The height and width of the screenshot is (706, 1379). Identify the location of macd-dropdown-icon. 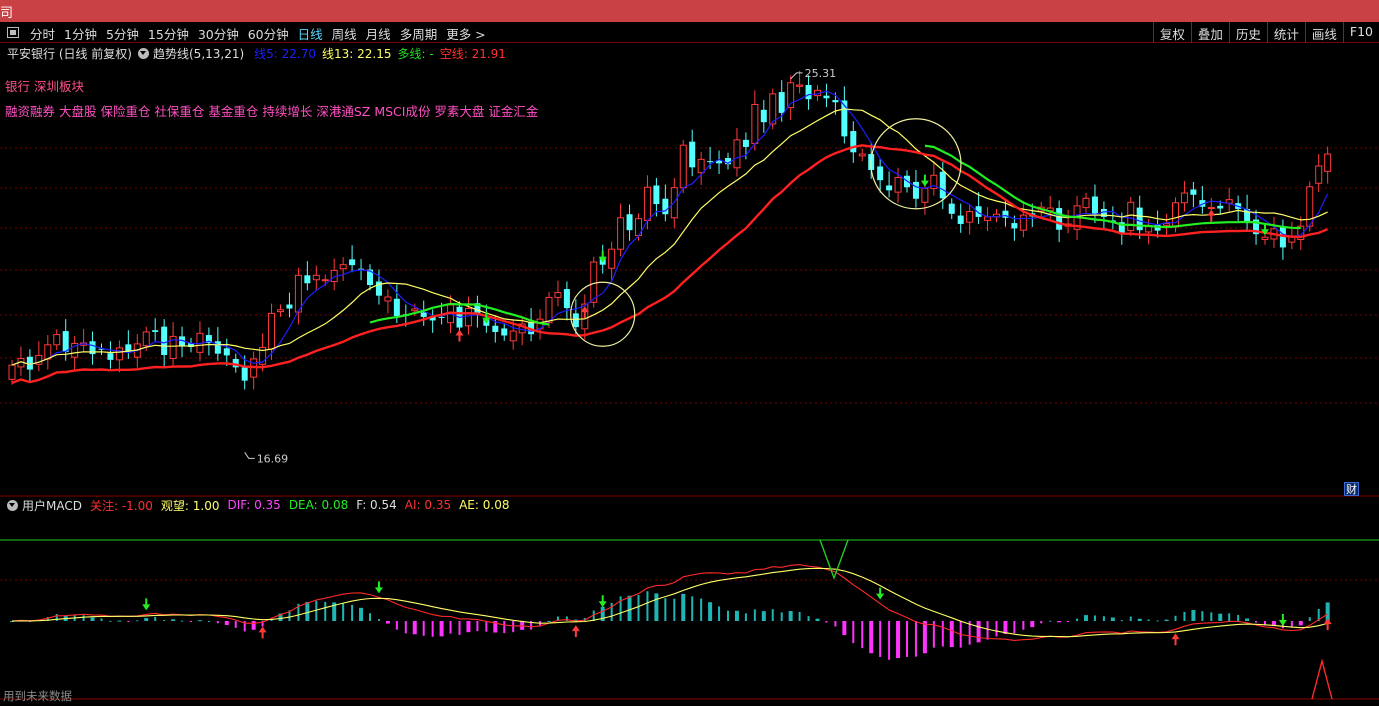
(12, 505).